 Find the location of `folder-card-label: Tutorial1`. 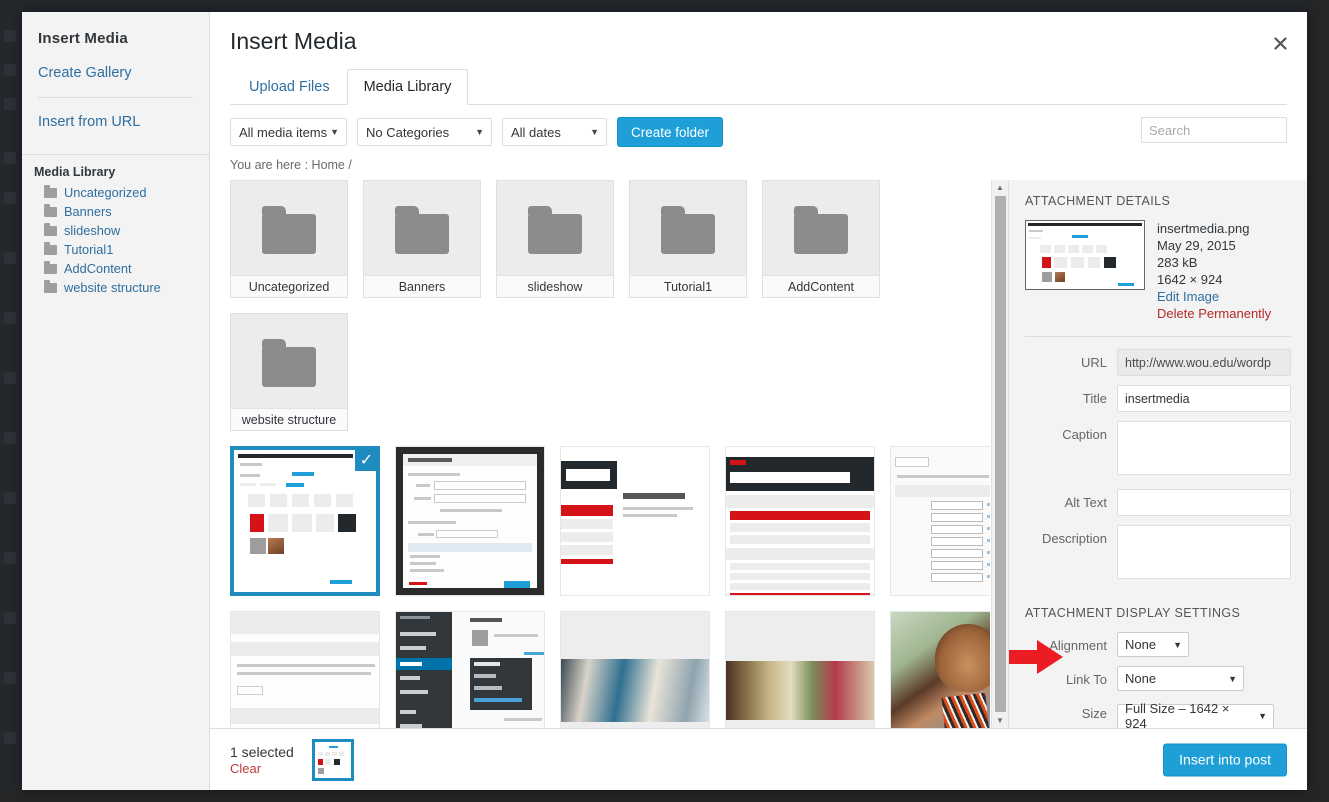

folder-card-label: Tutorial1 is located at coordinates (688, 286).